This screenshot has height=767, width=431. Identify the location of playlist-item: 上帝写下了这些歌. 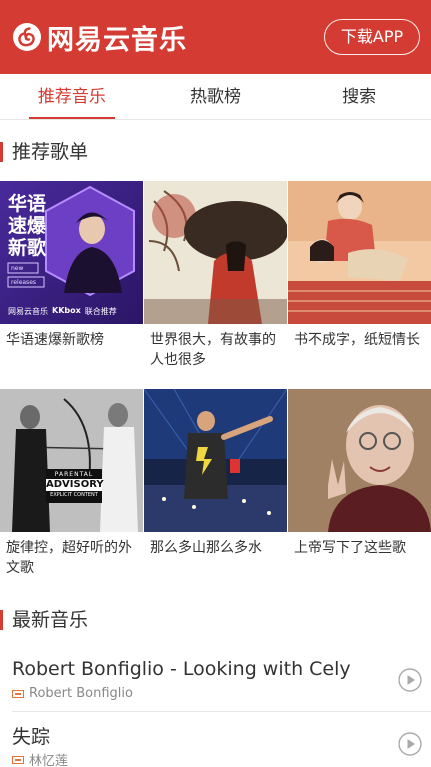
(359, 473).